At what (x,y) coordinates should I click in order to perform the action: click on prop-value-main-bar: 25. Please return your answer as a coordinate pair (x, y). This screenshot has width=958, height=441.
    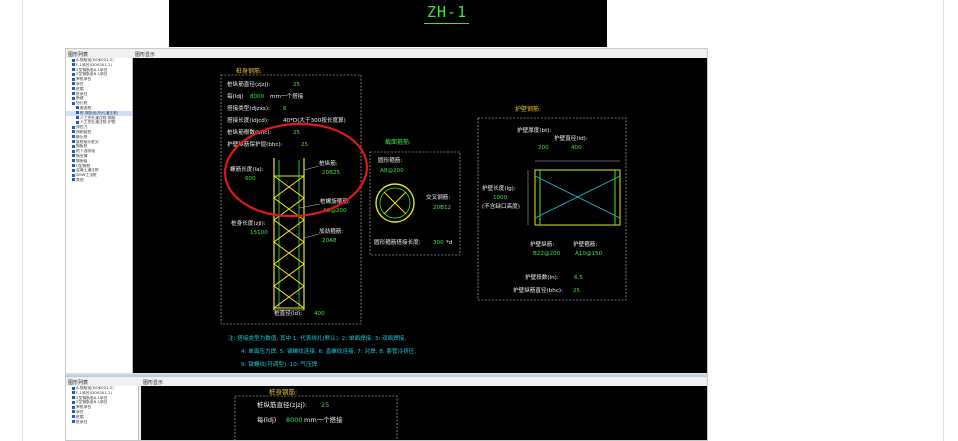
    Looking at the image, I should click on (297, 85).